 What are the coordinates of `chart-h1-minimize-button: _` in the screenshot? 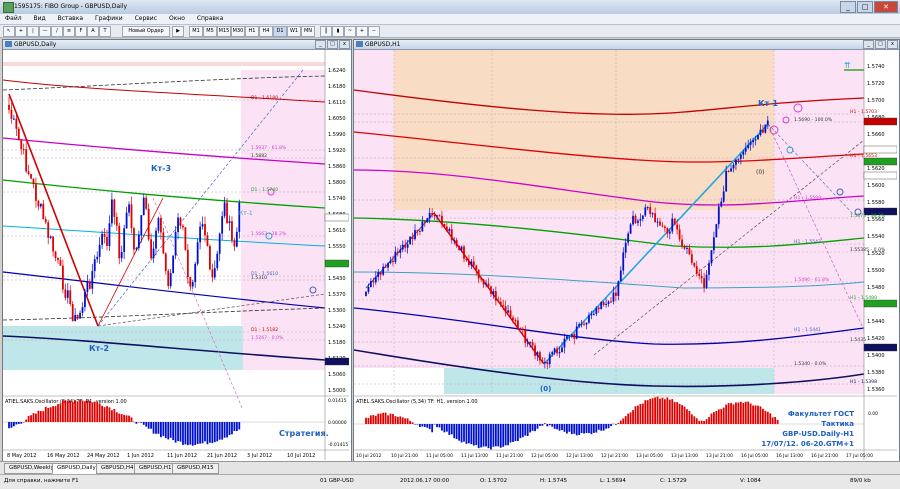 It's located at (868, 44).